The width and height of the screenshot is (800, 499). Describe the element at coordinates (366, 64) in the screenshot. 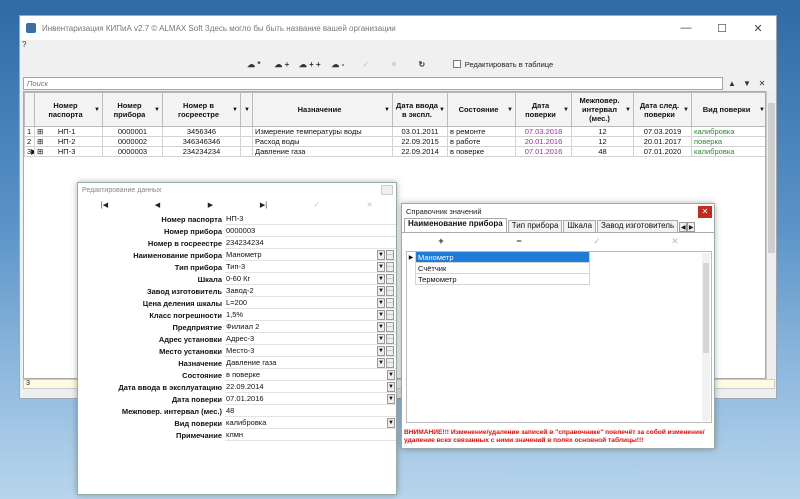

I see `apply-button: ✓` at that location.